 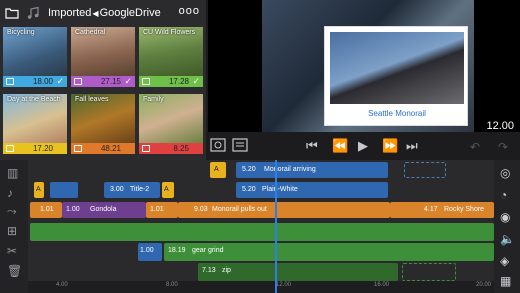 What do you see at coordinates (280, 189) in the screenshot?
I see `clip-label: Plain-White` at bounding box center [280, 189].